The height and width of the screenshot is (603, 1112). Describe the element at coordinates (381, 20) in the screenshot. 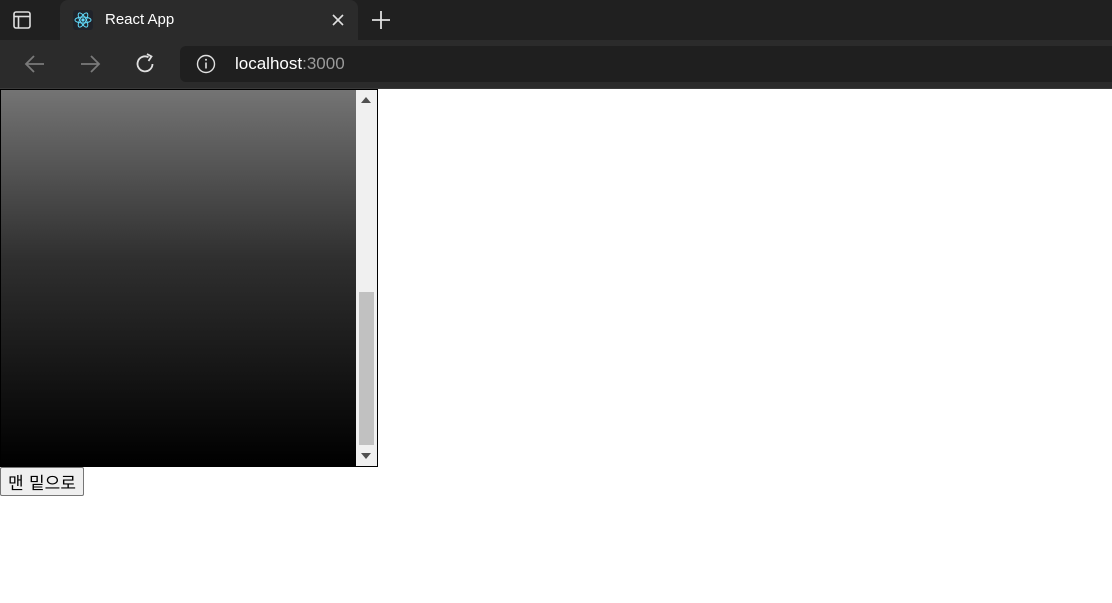

I see `new-tab-icon` at that location.